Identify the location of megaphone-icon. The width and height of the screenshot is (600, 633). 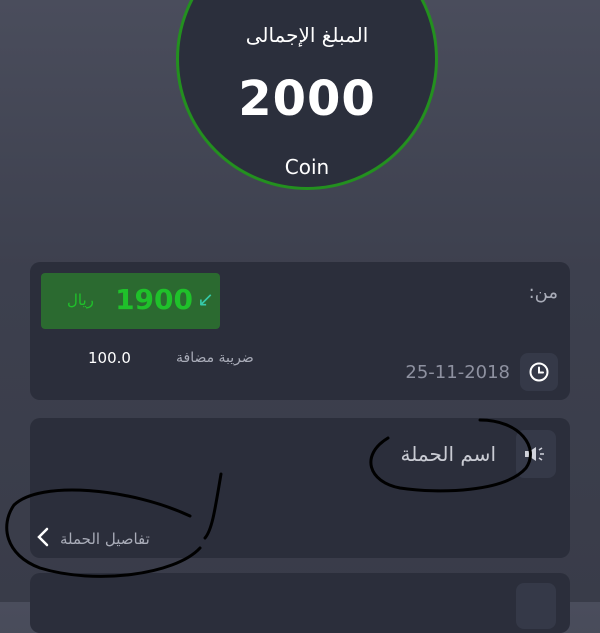
(536, 454).